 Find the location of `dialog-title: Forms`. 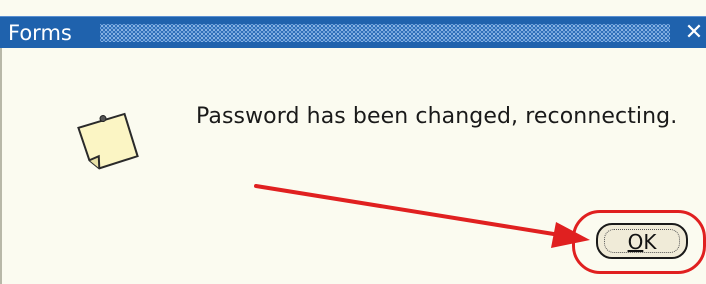

dialog-title: Forms is located at coordinates (40, 33).